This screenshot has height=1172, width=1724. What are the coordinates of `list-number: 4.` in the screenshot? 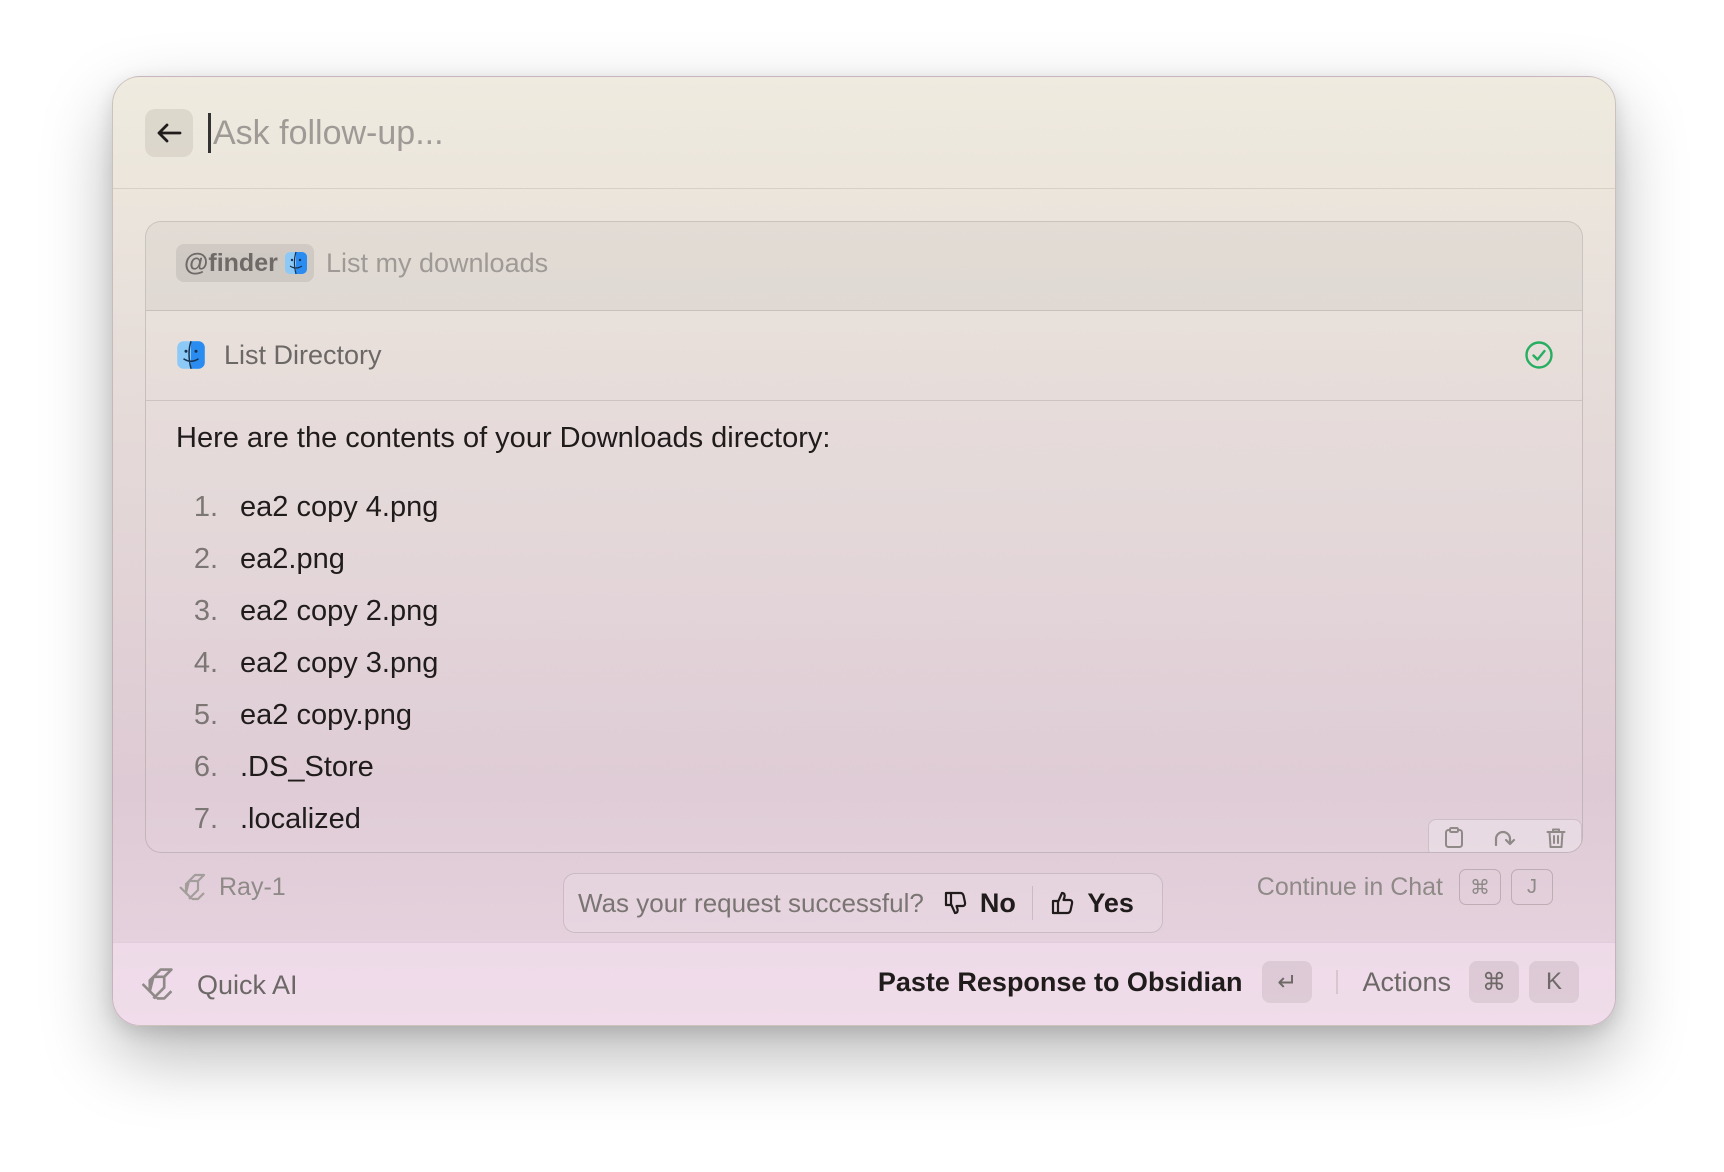 It's located at (205, 662).